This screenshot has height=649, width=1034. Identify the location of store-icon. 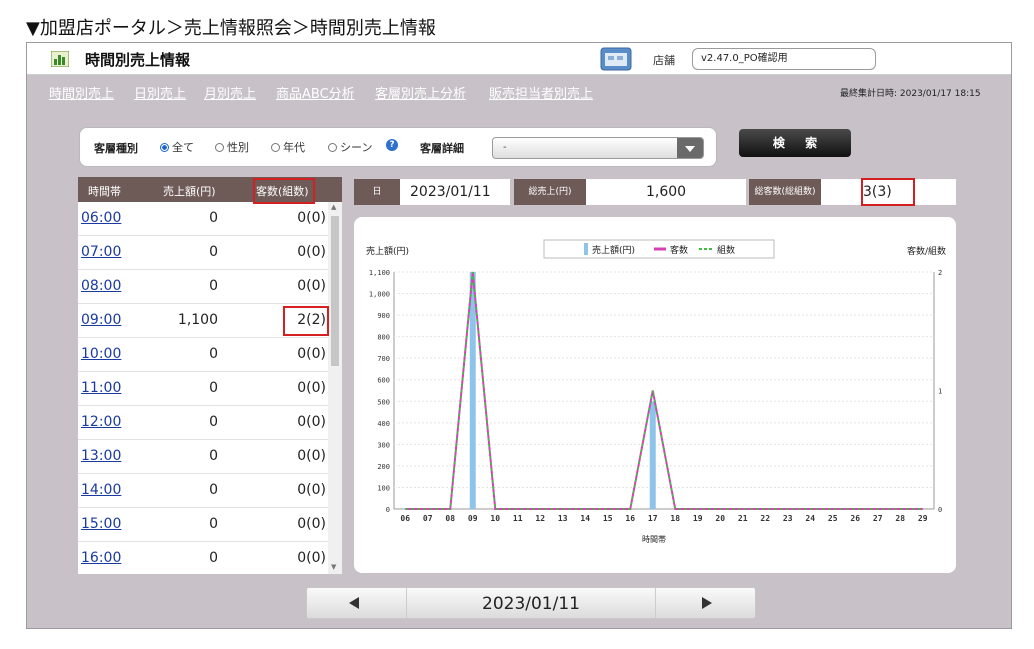
(616, 59).